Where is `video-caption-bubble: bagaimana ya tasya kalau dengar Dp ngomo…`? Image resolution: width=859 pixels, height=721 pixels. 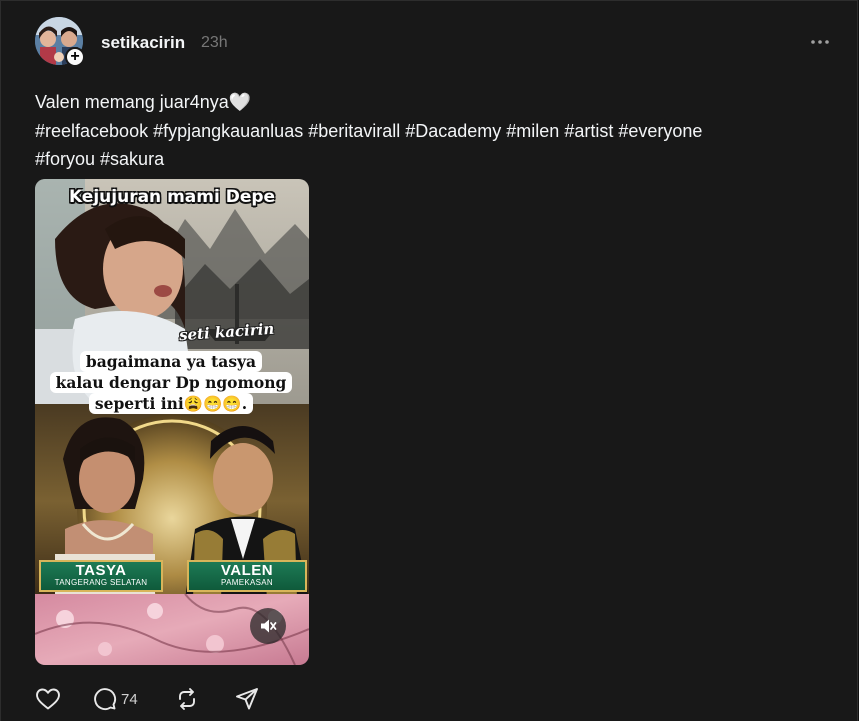 video-caption-bubble: bagaimana ya tasya kalau dengar Dp ngomo… is located at coordinates (171, 382).